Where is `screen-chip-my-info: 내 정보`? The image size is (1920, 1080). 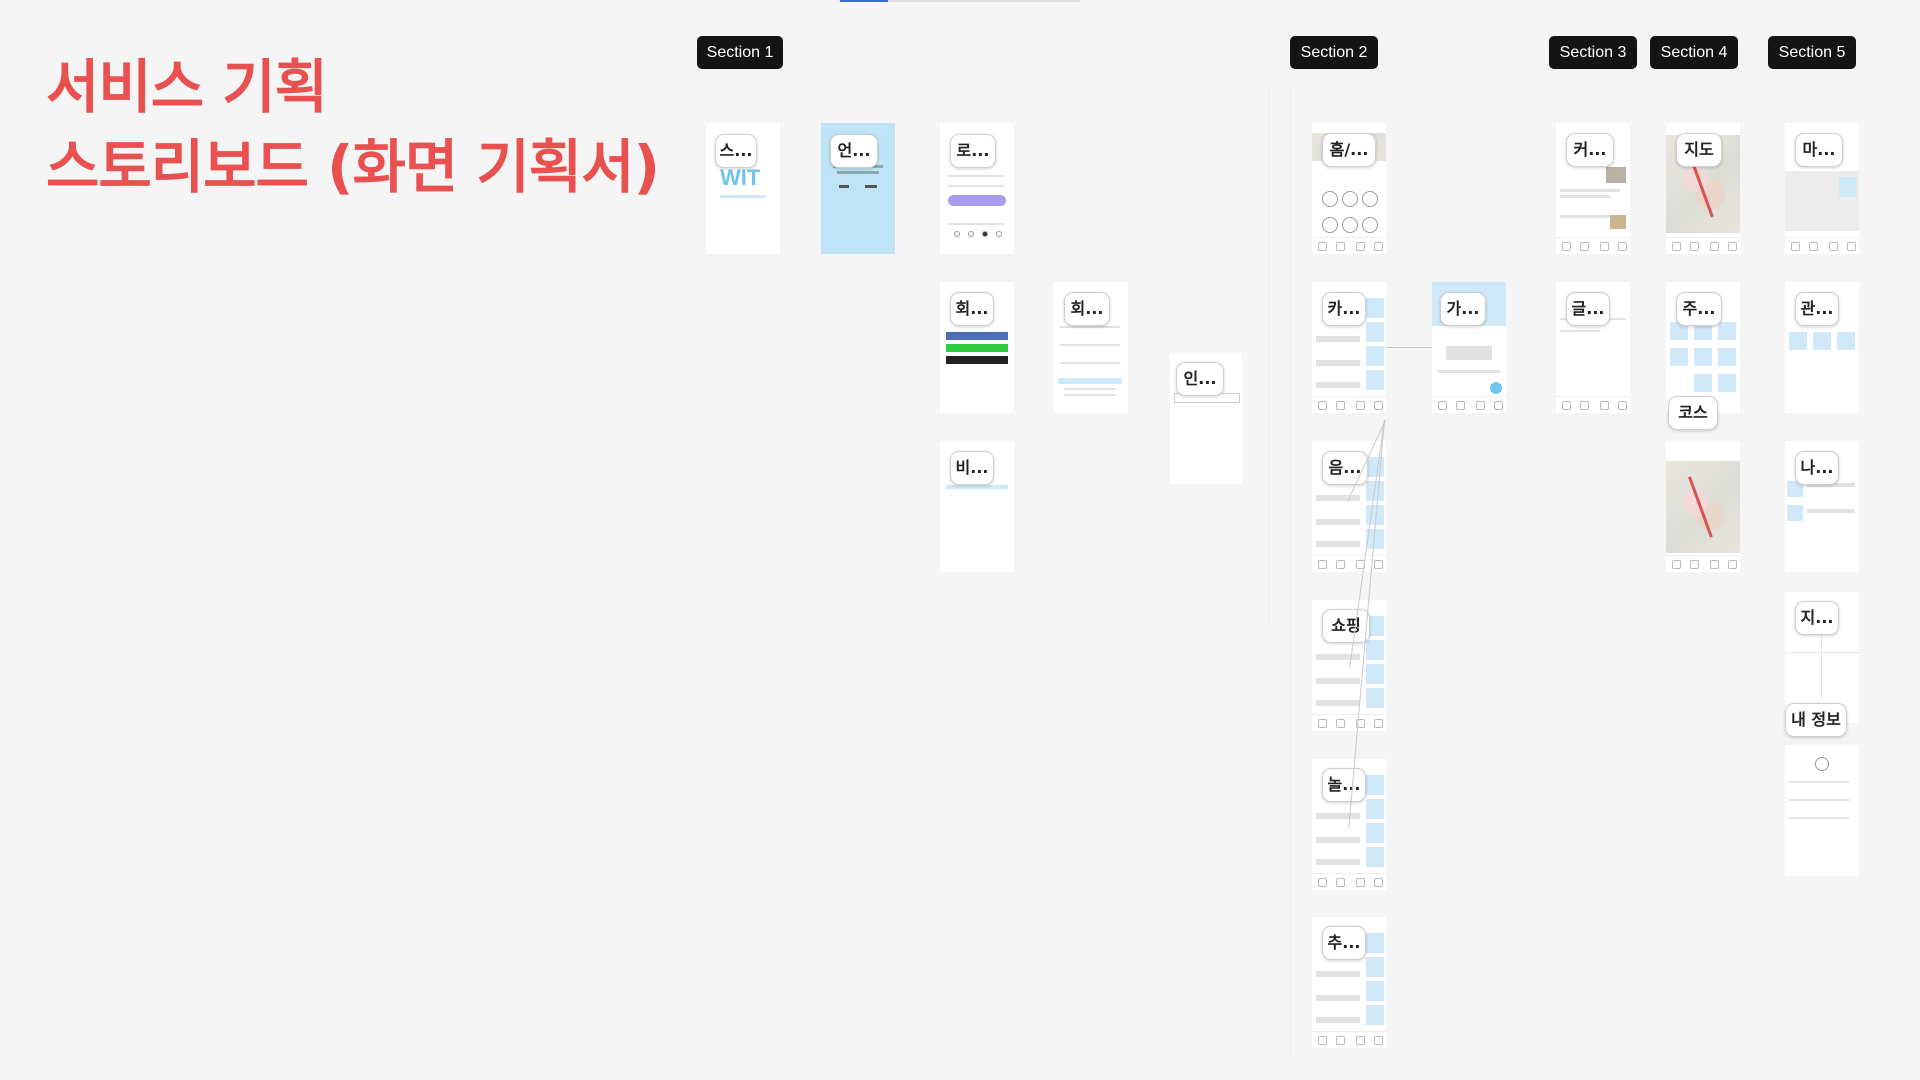 screen-chip-my-info: 내 정보 is located at coordinates (1816, 720).